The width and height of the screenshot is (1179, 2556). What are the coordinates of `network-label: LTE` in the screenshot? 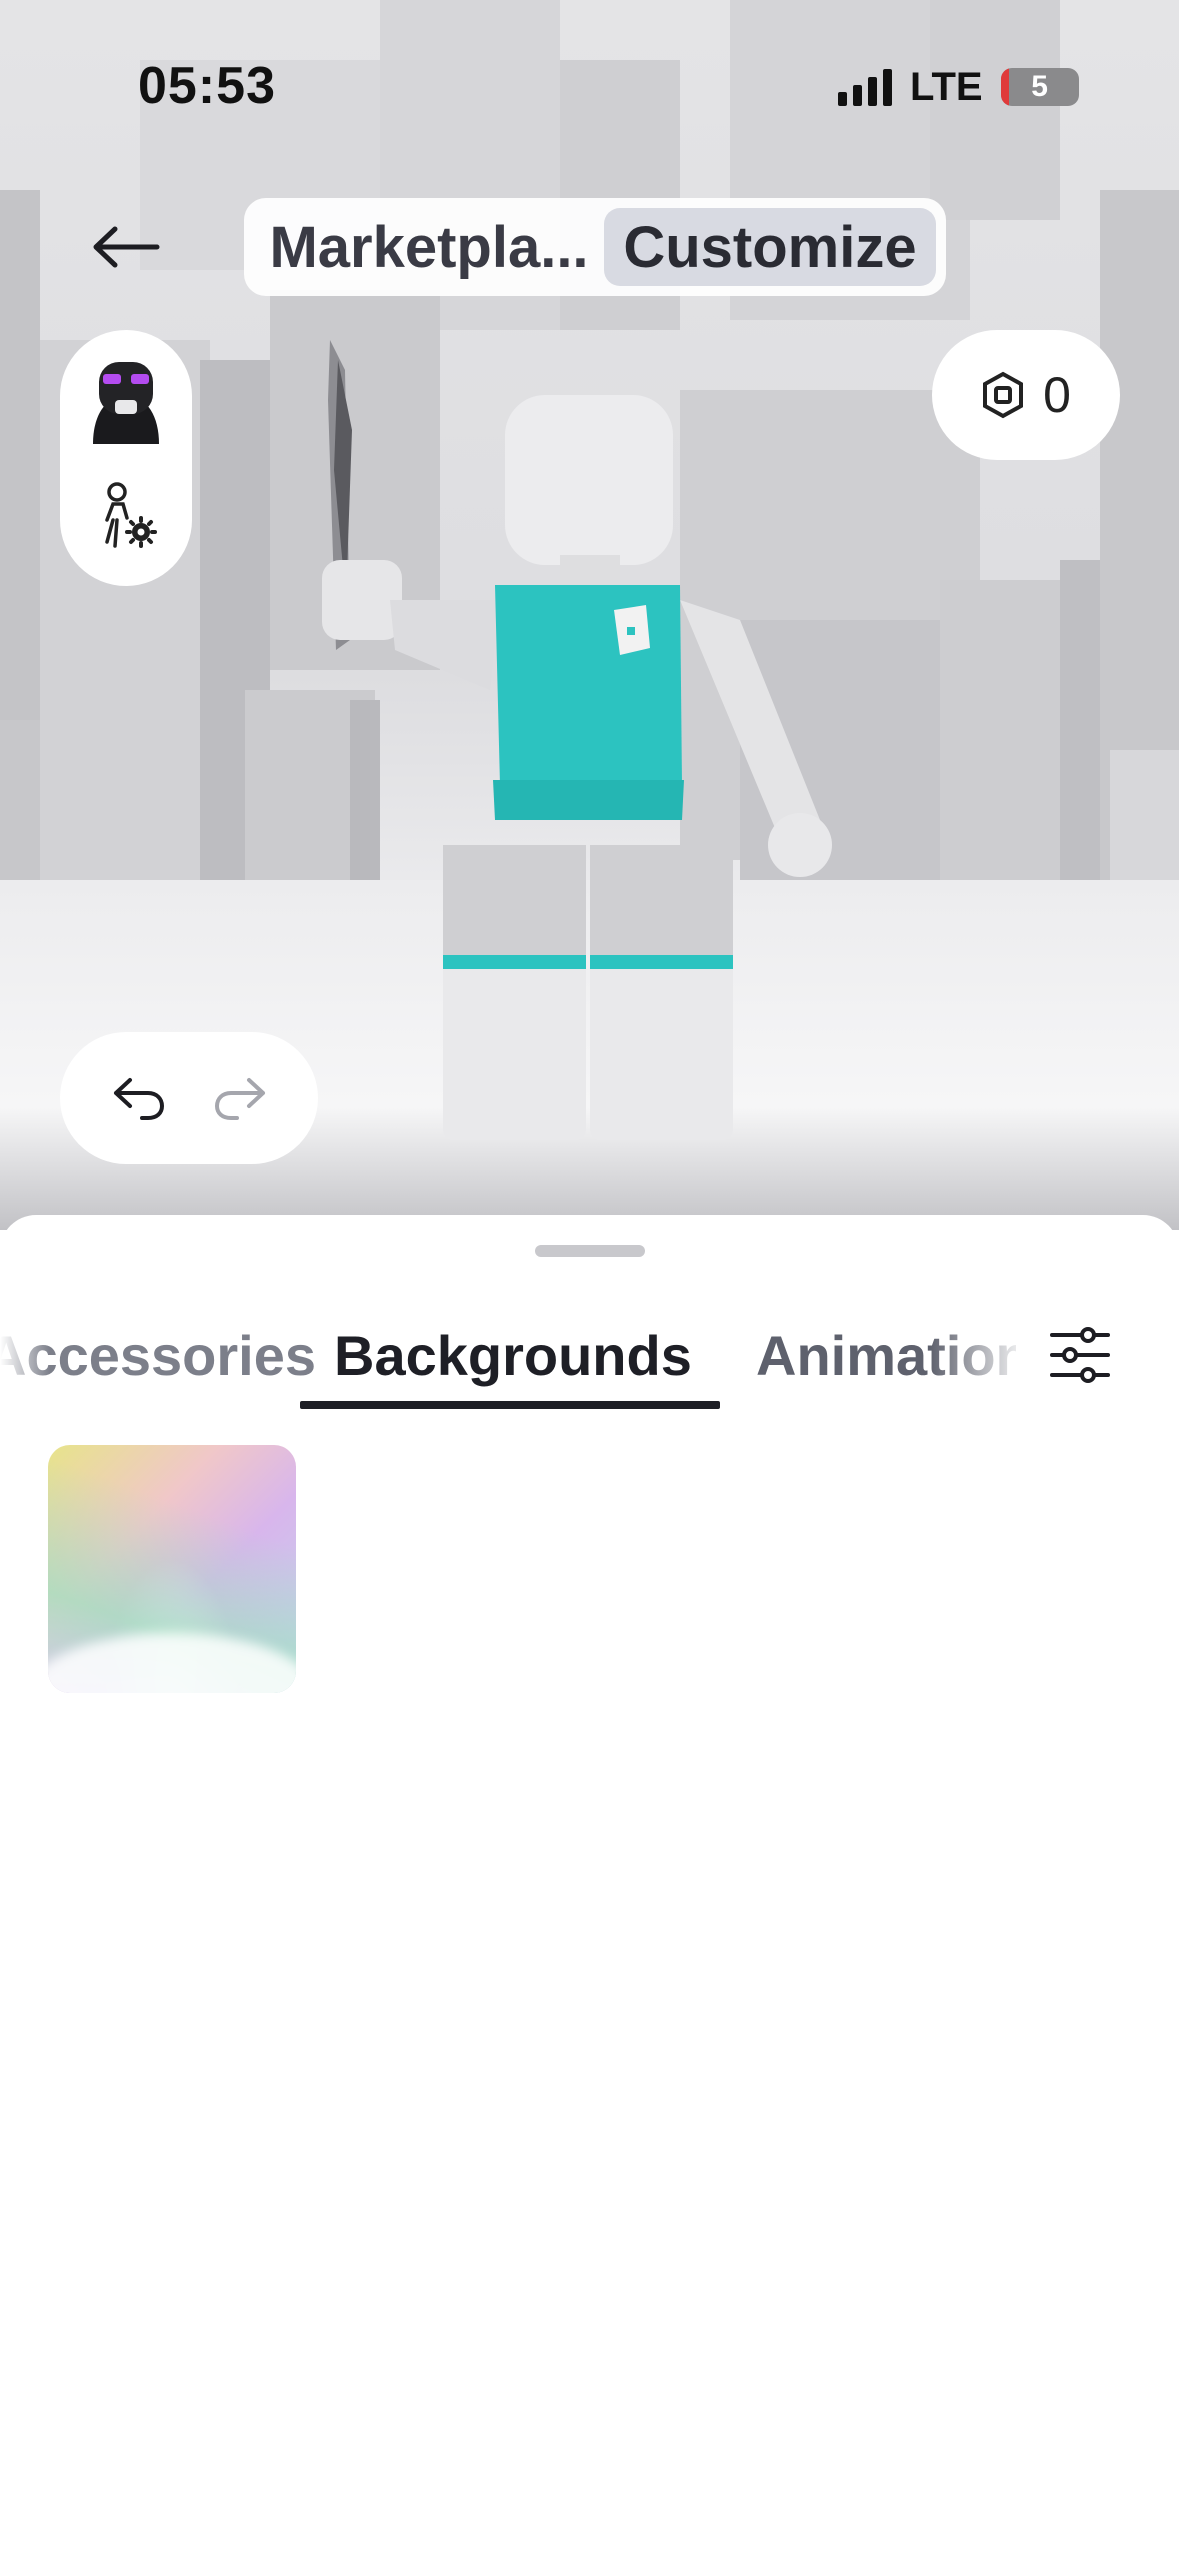 It's located at (946, 86).